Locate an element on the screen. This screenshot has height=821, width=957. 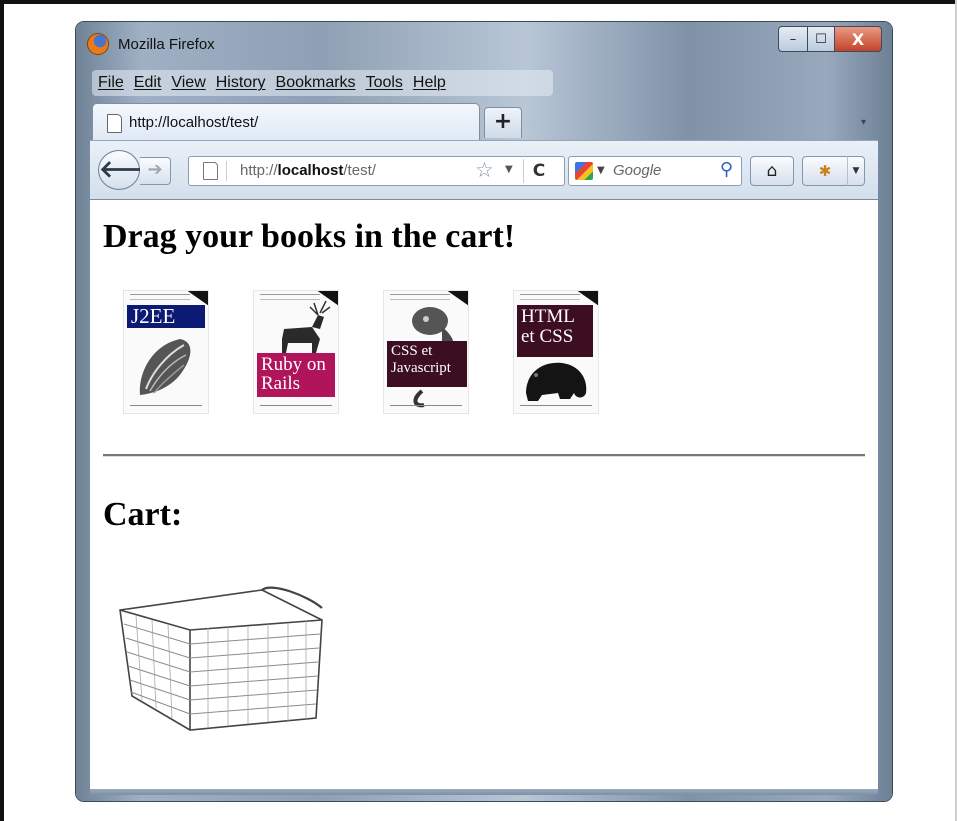
bear-illustration is located at coordinates (556, 381).